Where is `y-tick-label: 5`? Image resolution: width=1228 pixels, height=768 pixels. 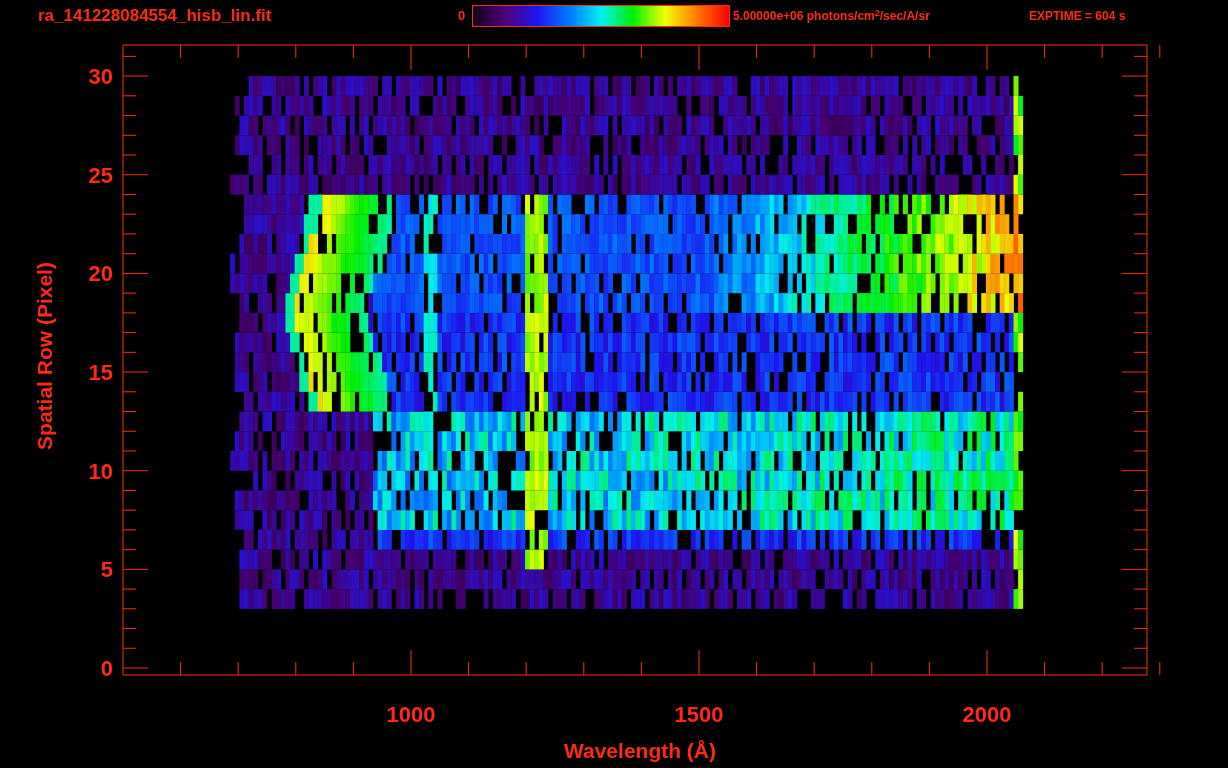 y-tick-label: 5 is located at coordinates (106, 570).